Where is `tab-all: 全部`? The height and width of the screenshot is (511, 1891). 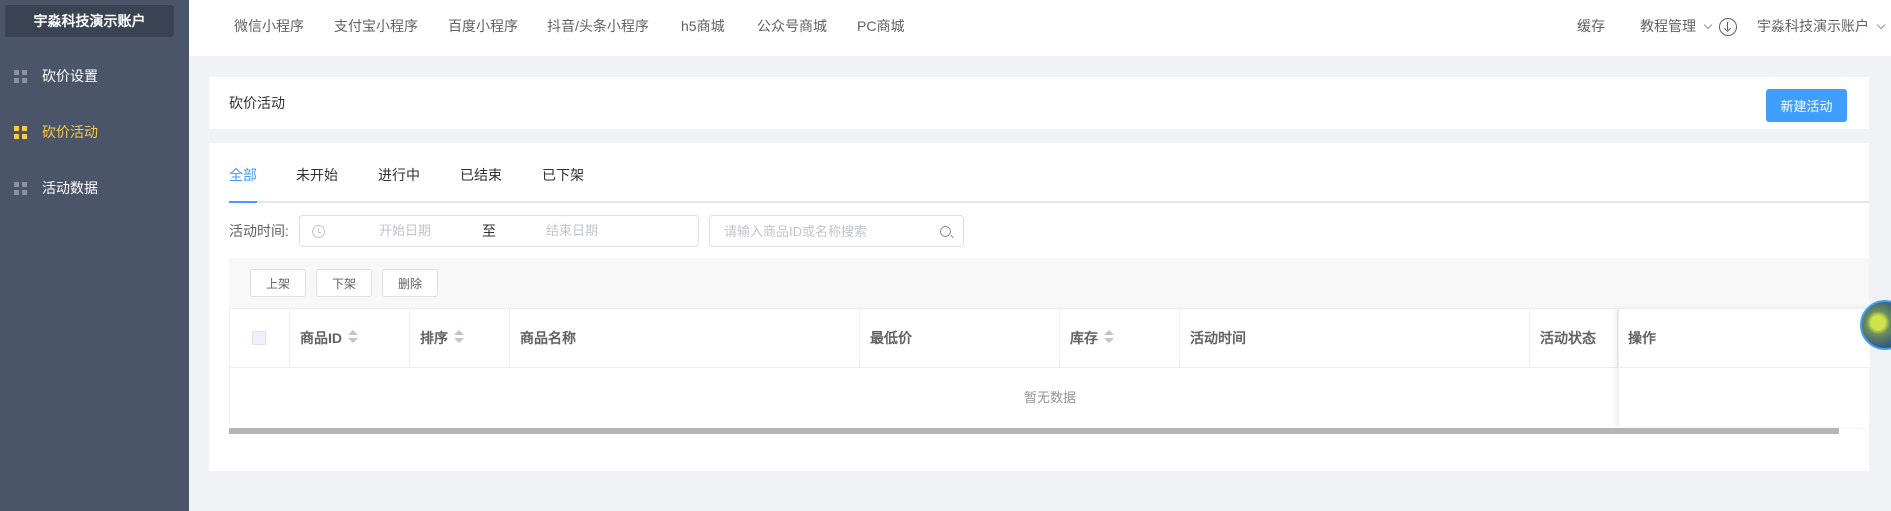 tab-all: 全部 is located at coordinates (243, 181).